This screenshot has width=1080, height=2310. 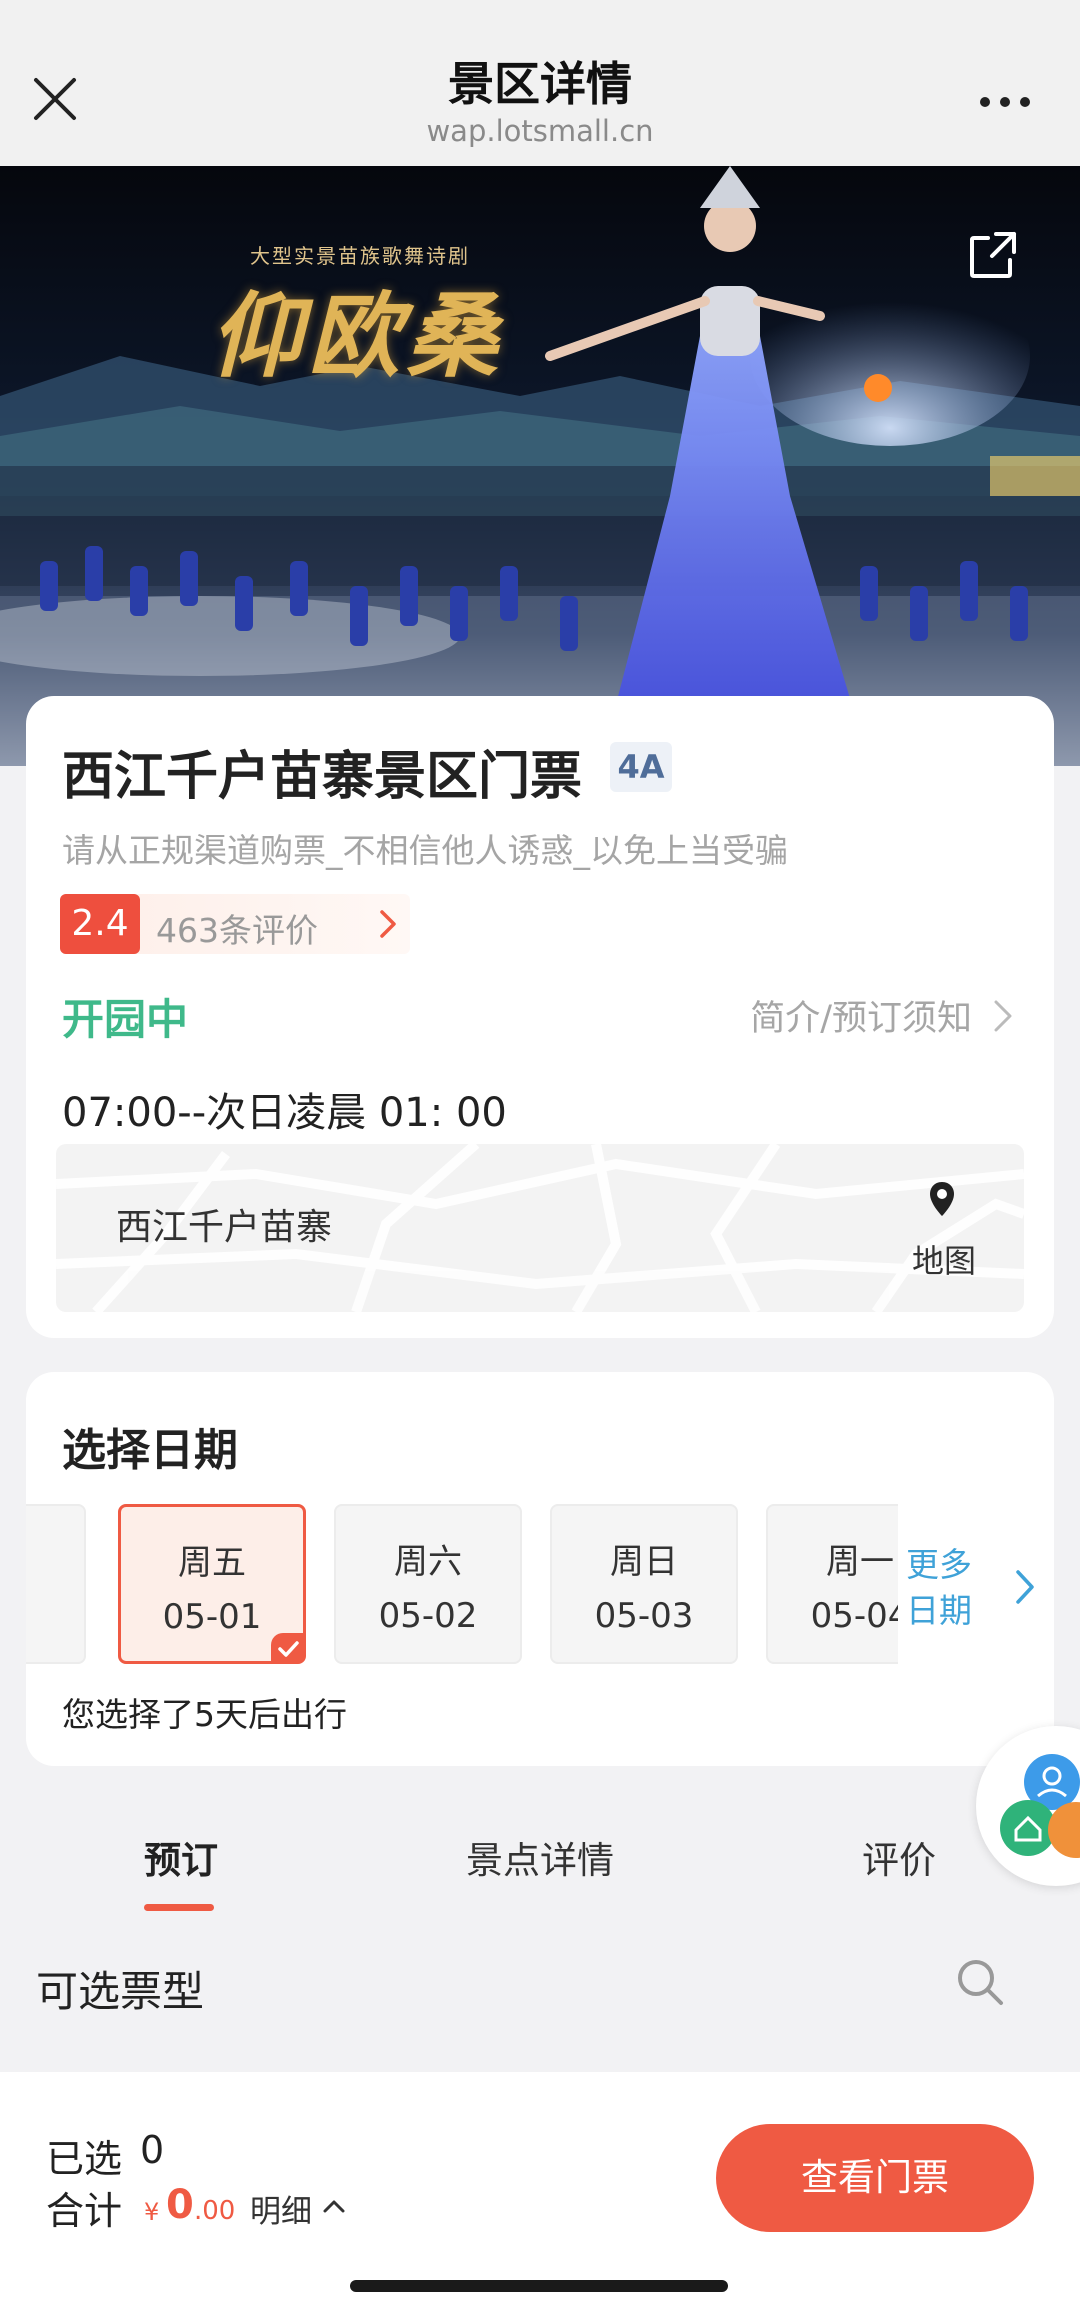 I want to click on chosen-date-text: 您选择了5天后出行, so click(x=204, y=1714).